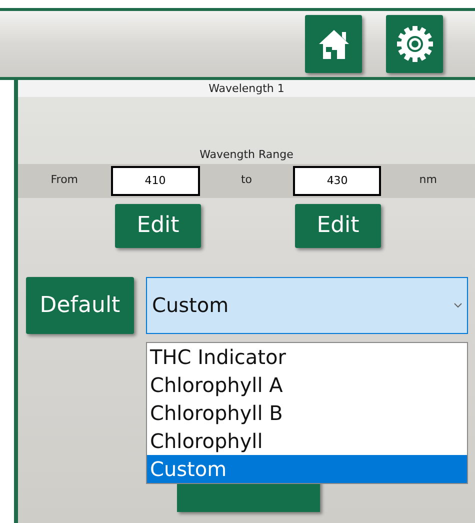 Image resolution: width=475 pixels, height=523 pixels. Describe the element at coordinates (307, 413) in the screenshot. I see `dropdown-option: Chlorophyll B` at that location.